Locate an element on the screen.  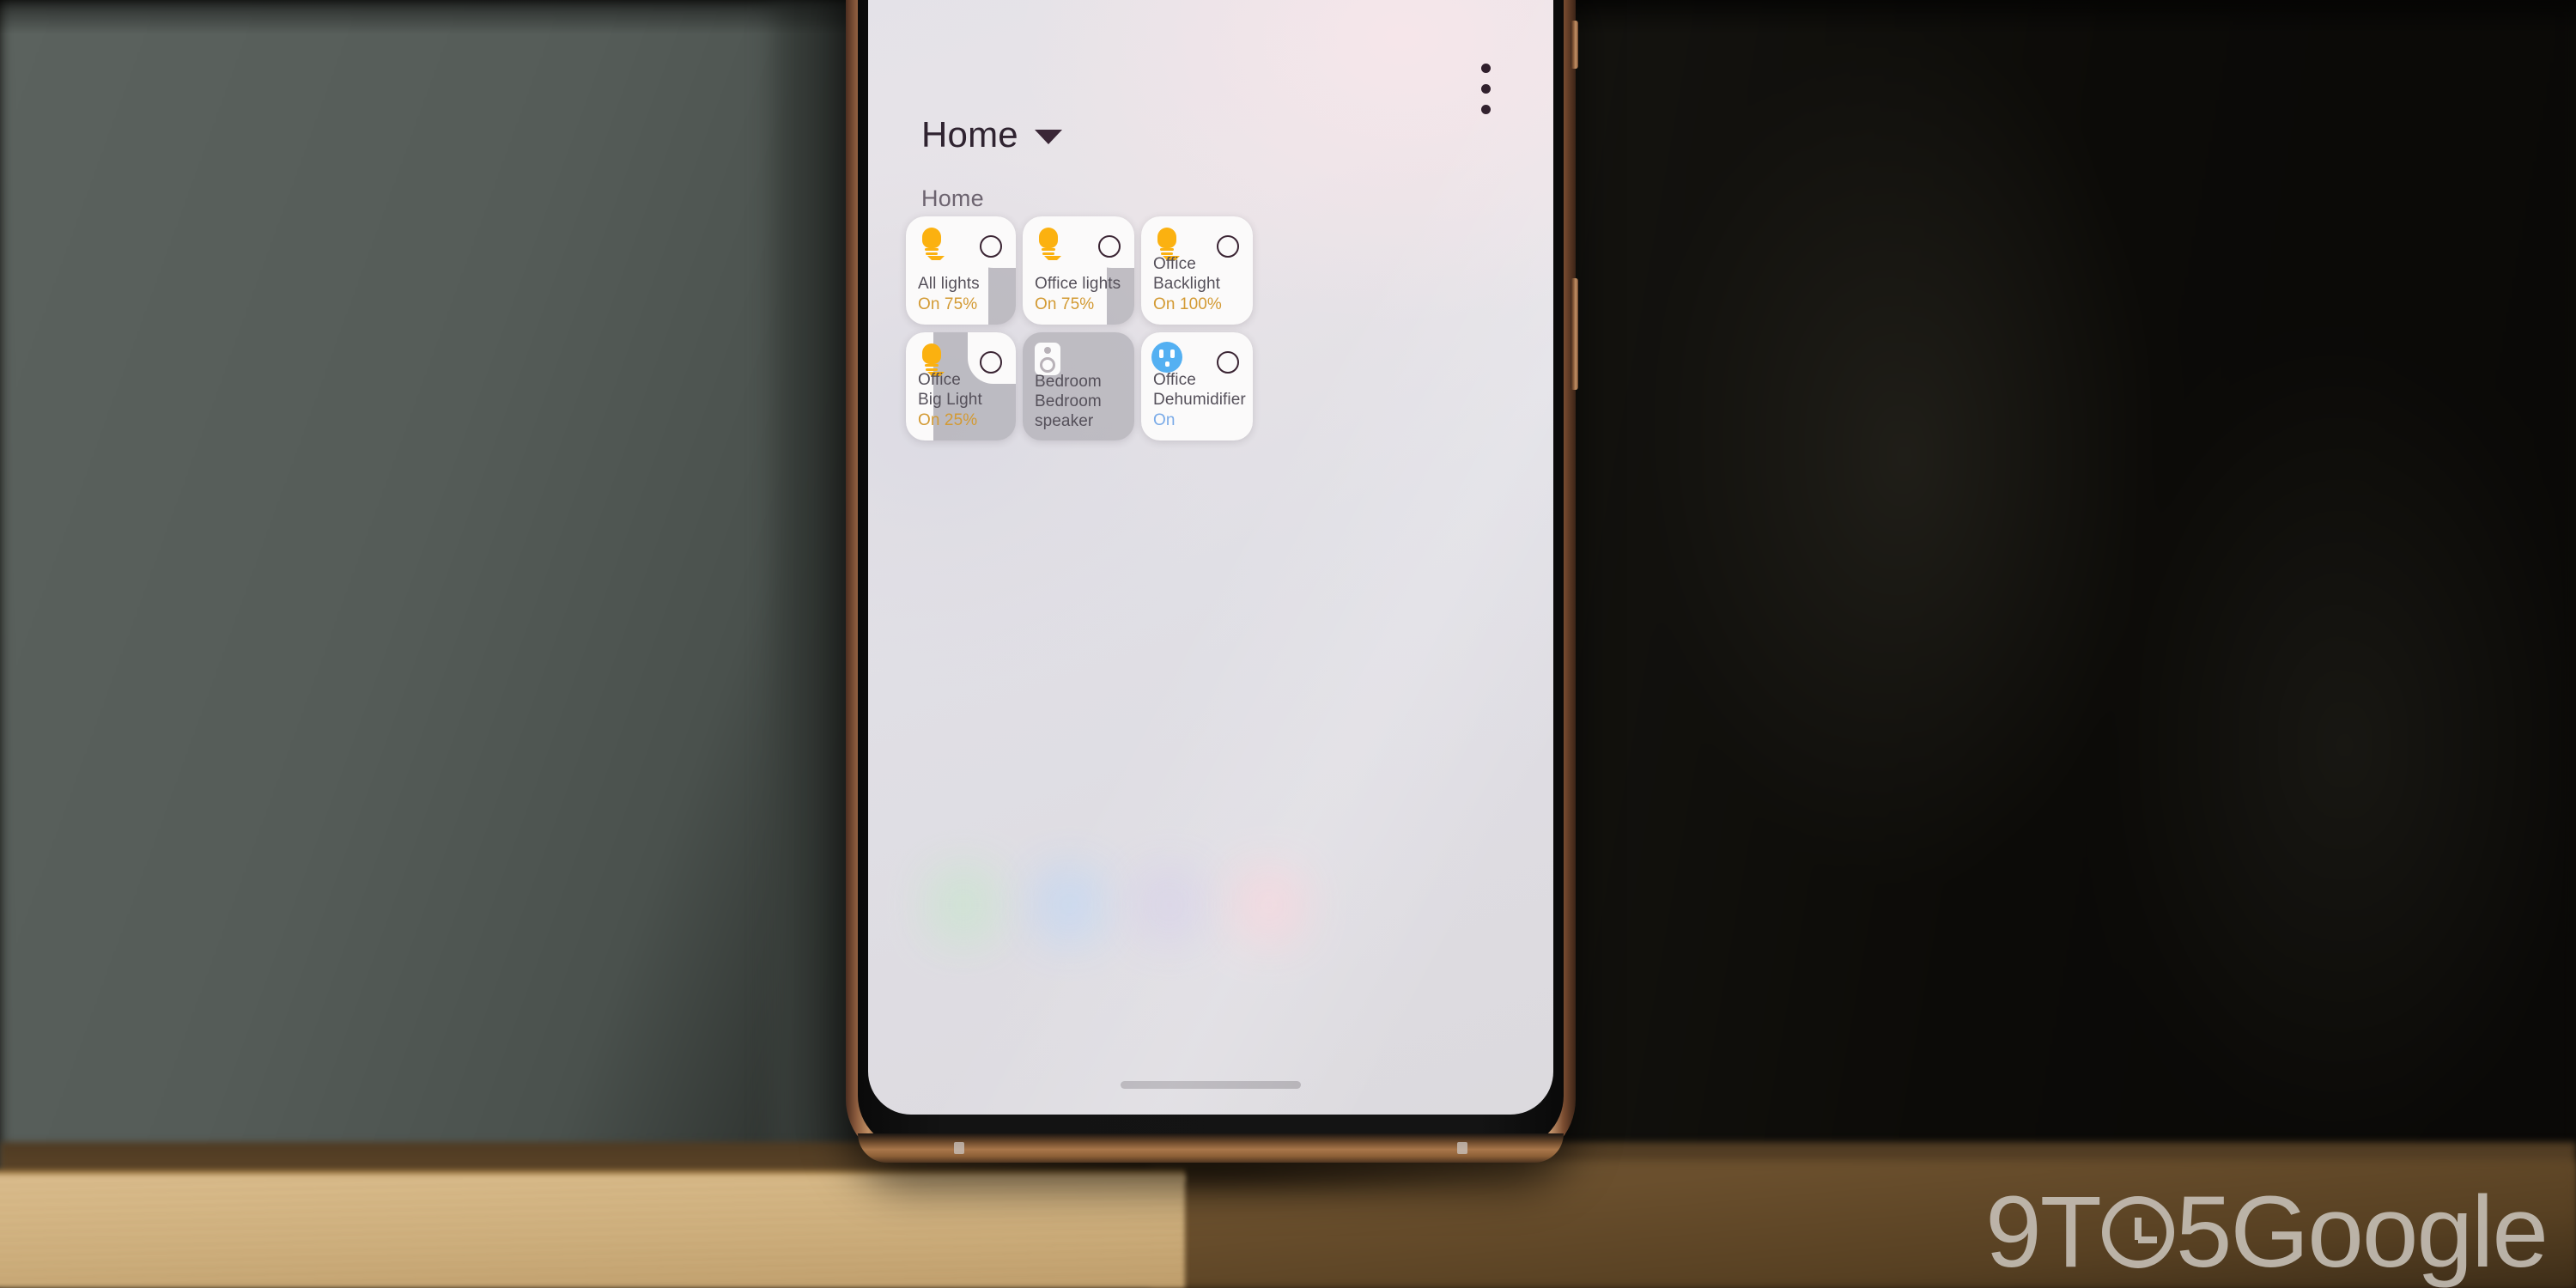
clock-icon is located at coordinates (2137, 1232).